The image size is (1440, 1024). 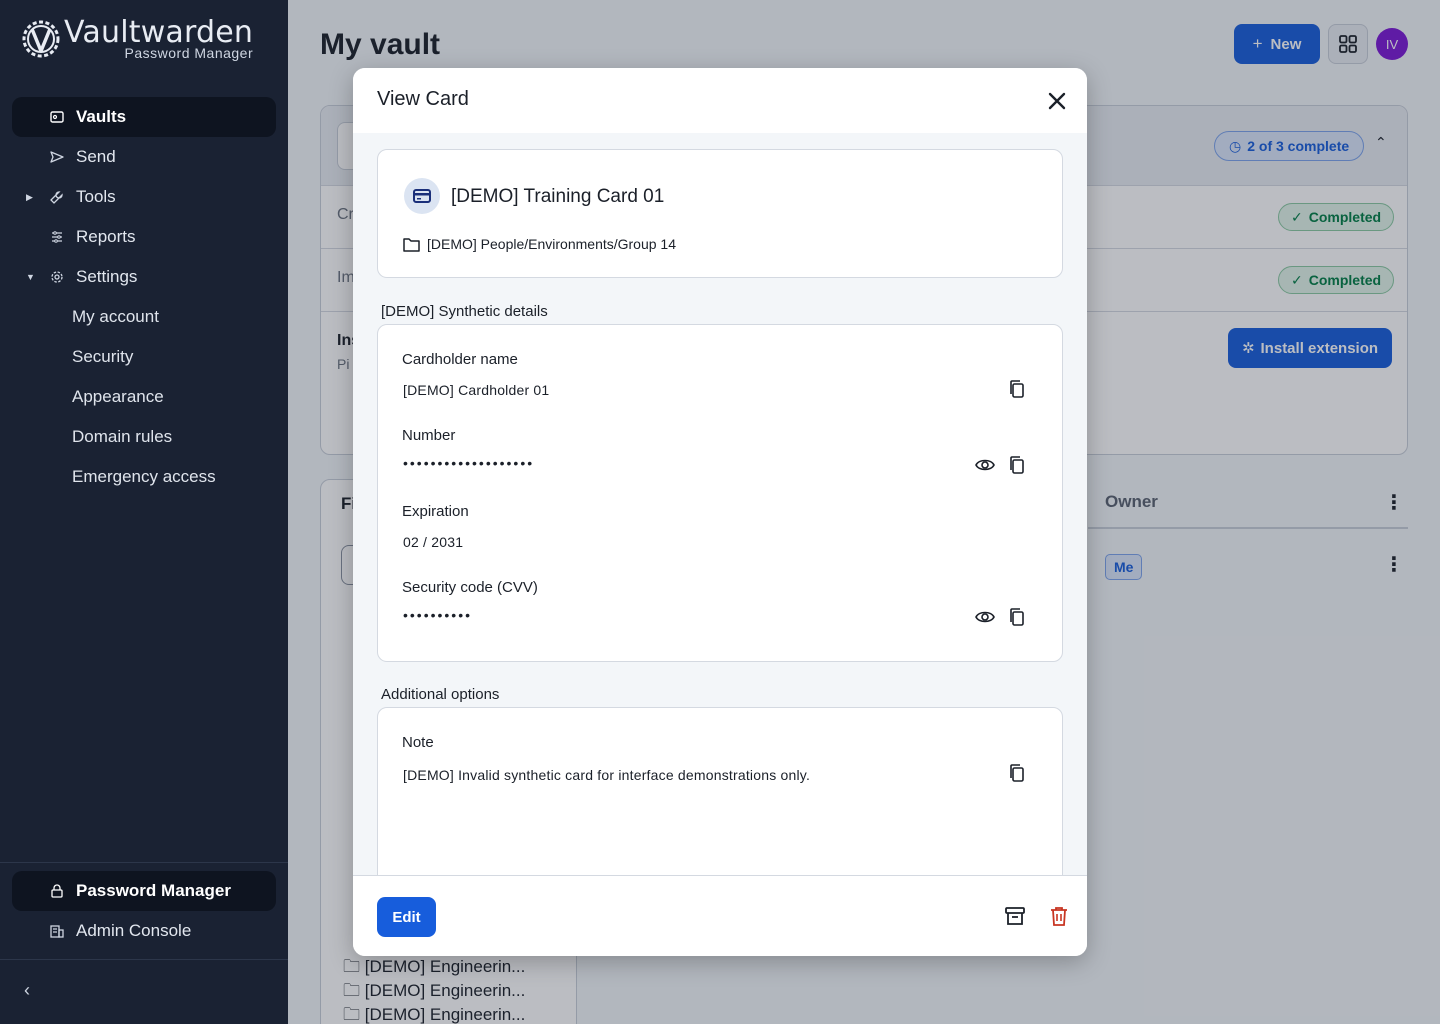 What do you see at coordinates (720, 100) in the screenshot?
I see `dialog-header: View Card` at bounding box center [720, 100].